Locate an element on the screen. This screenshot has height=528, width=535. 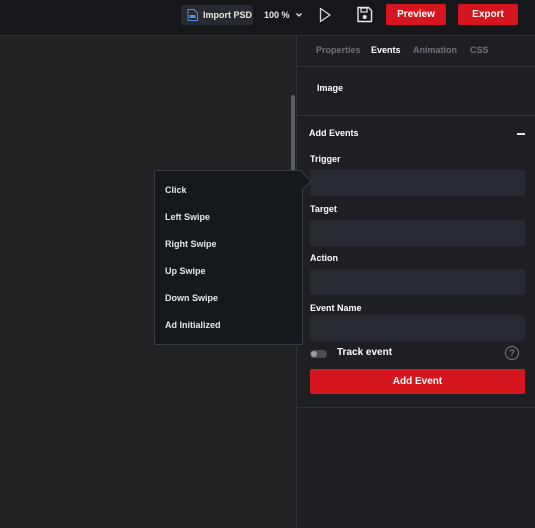
zoom-dropdown: 100 % is located at coordinates (283, 15).